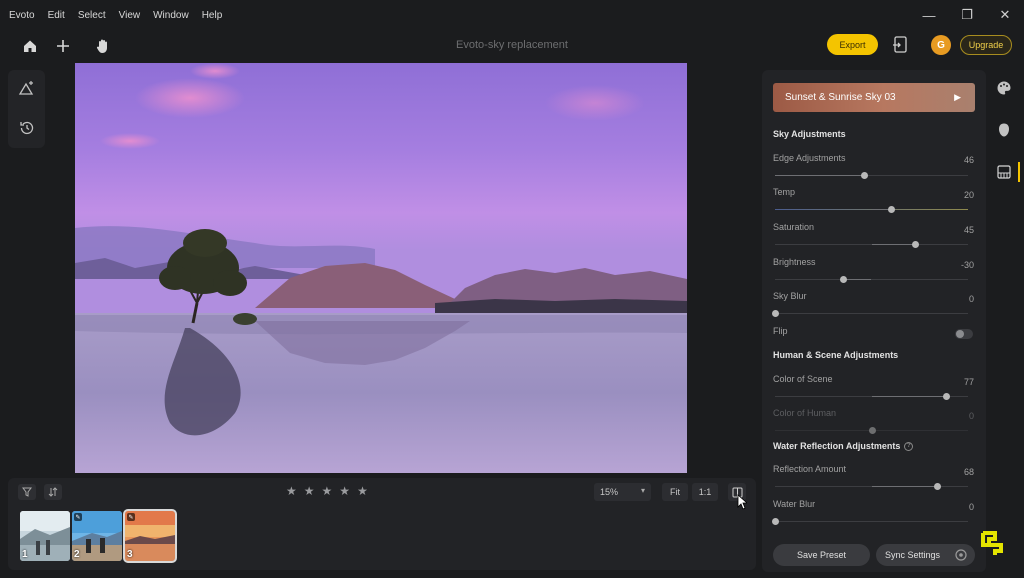  I want to click on reflection-slider, so click(871, 486).